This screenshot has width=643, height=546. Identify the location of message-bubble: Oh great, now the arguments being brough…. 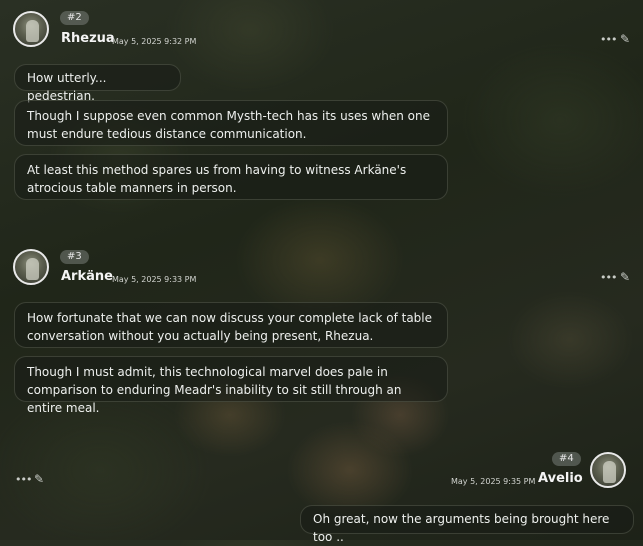
(467, 524).